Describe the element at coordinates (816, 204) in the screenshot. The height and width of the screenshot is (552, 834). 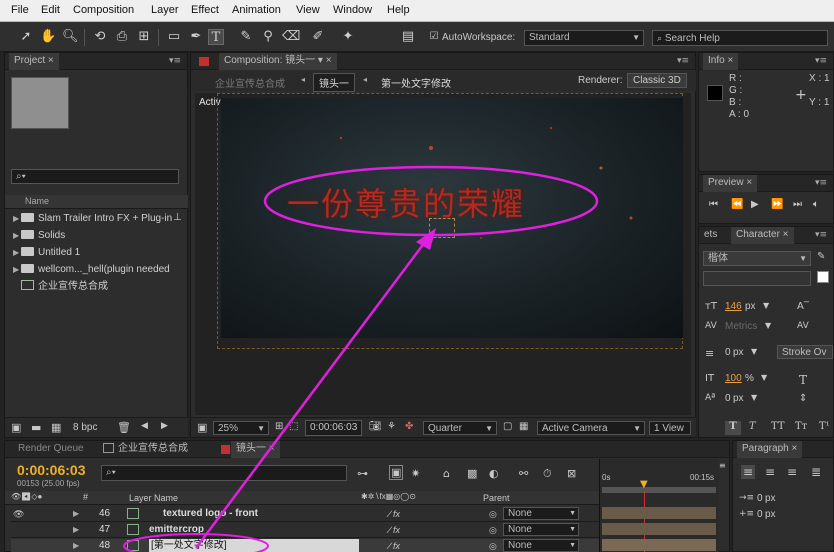
I see `audio-icon: 🔈︎` at that location.